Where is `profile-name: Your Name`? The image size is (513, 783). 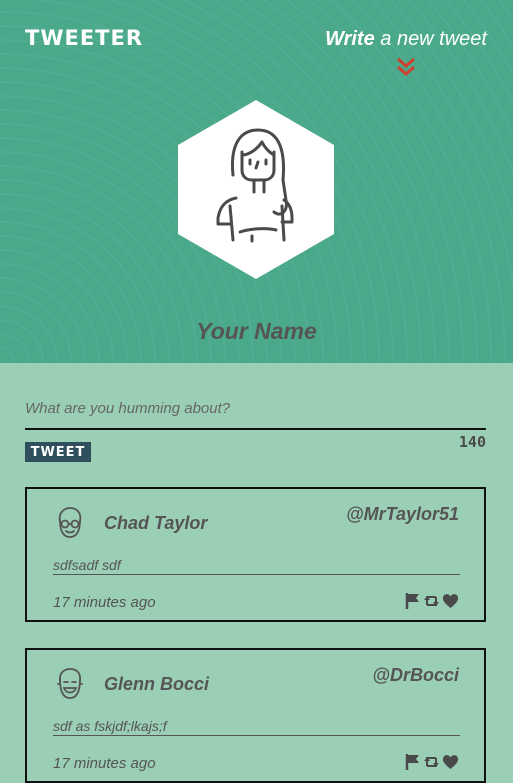
profile-name: Your Name is located at coordinates (256, 331).